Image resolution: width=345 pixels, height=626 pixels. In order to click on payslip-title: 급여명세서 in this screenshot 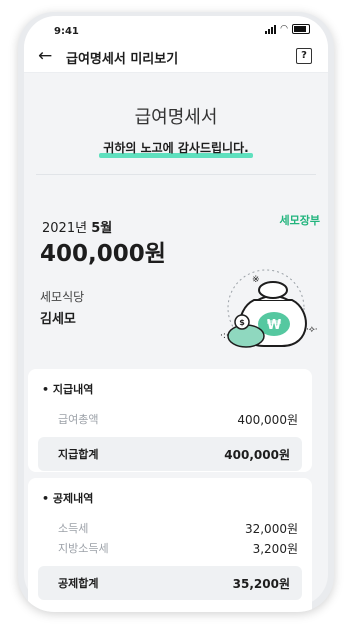, I will do `click(176, 117)`.